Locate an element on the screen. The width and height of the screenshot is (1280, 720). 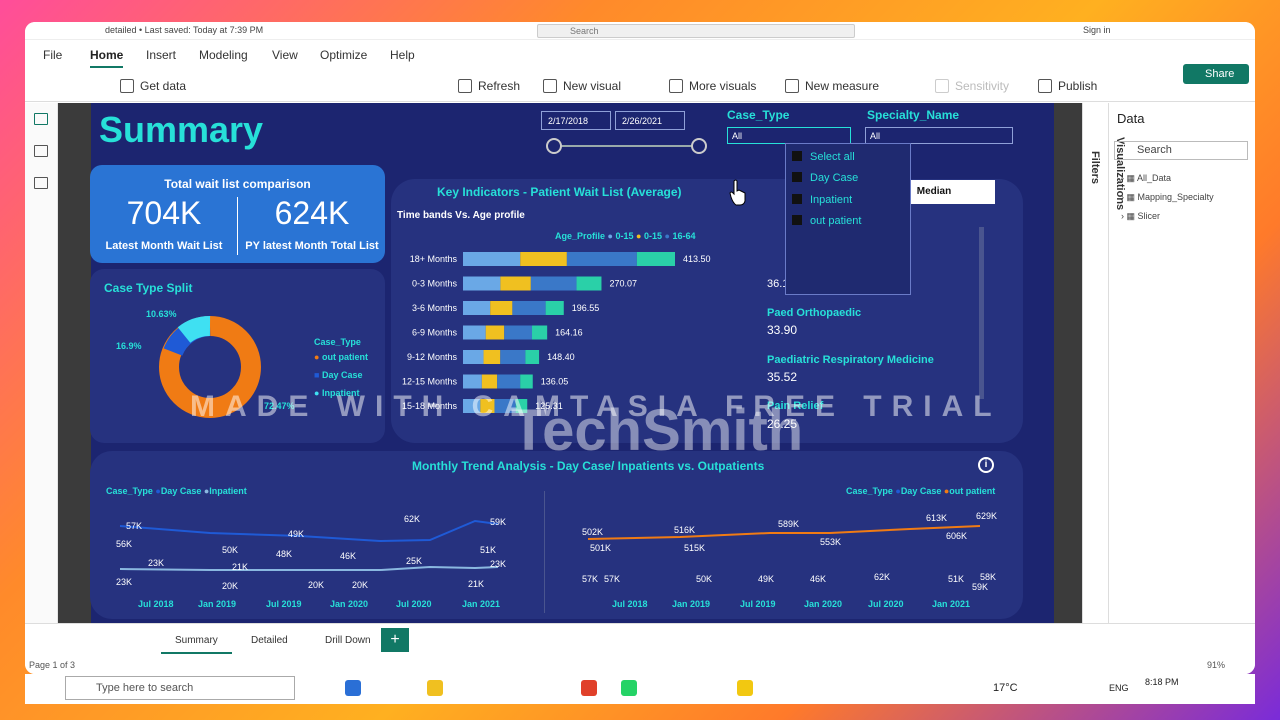
chrome-icon is located at coordinates (589, 688).